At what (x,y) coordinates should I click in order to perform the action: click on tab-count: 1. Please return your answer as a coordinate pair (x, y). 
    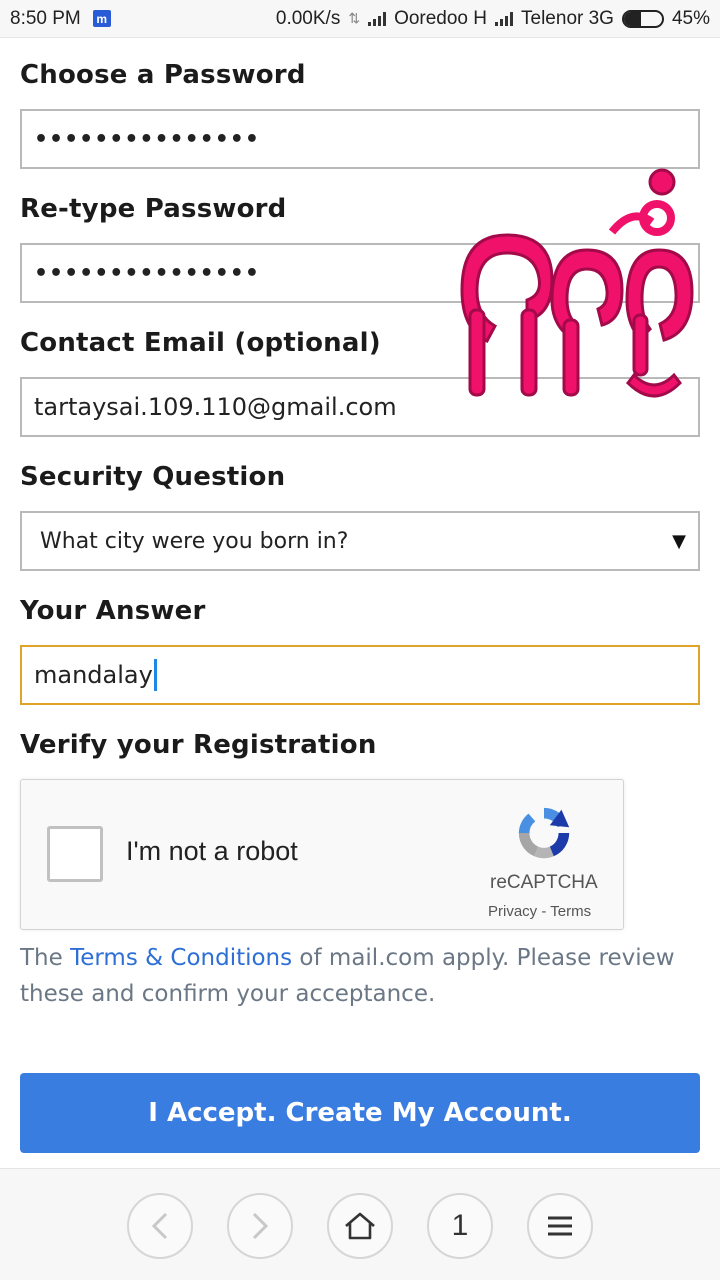
    Looking at the image, I should click on (460, 1225).